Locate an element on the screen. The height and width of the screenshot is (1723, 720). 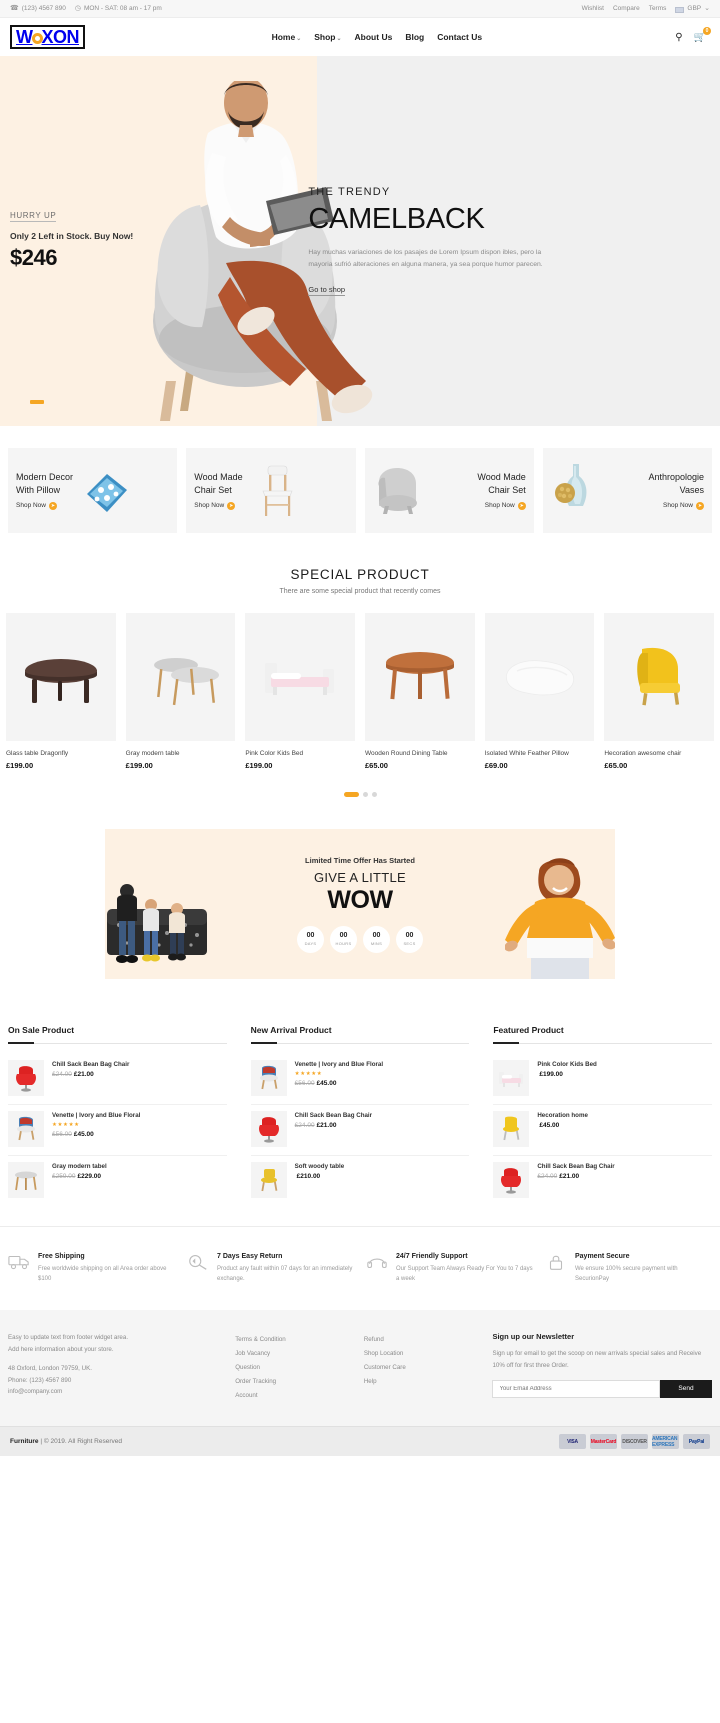
category-card-modern-decor: Modern Decor With Pillow Shop Now ➤ is located at coordinates (93, 490).